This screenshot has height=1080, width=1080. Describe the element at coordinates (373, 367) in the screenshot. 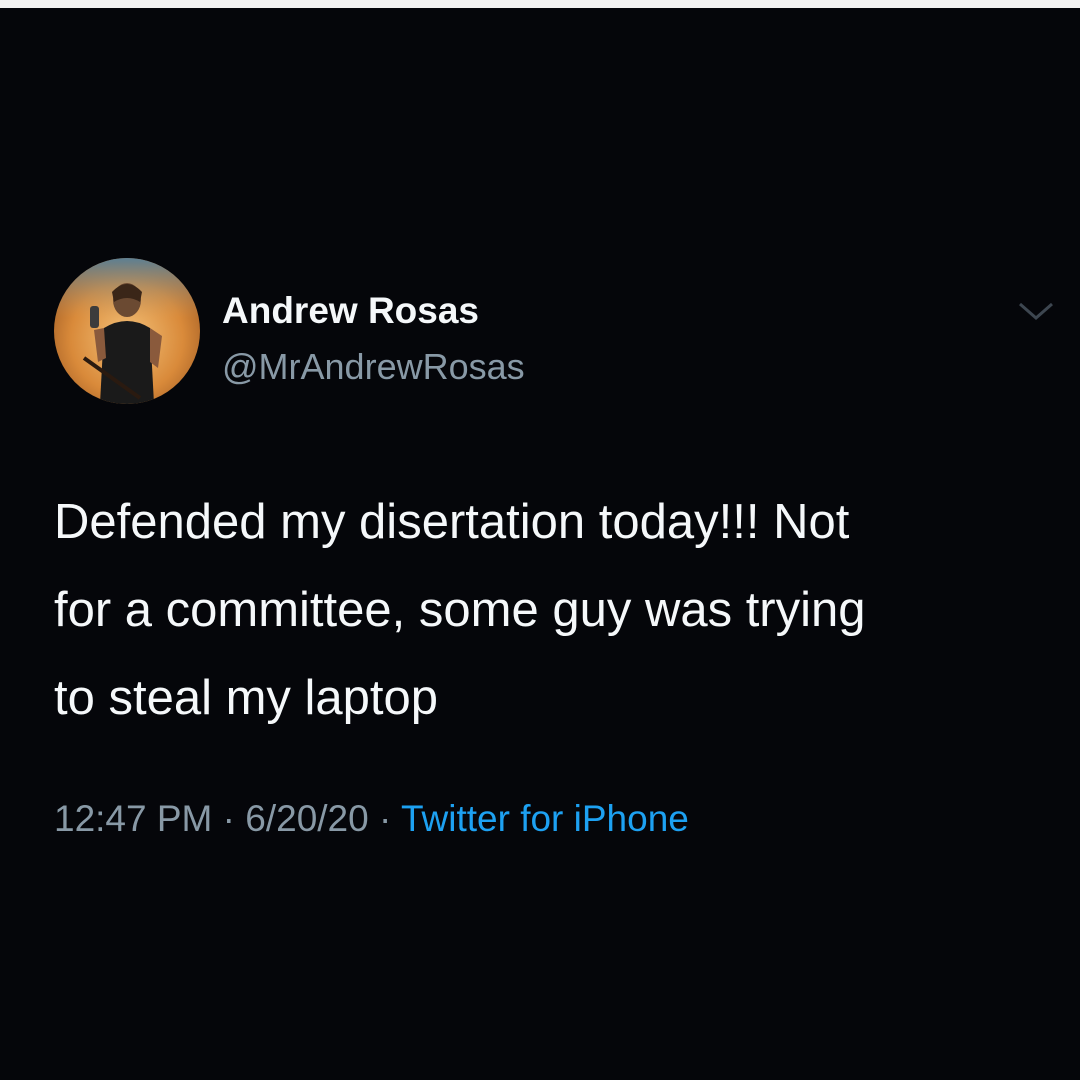

I see `handle: @MrAndrewRosas` at that location.